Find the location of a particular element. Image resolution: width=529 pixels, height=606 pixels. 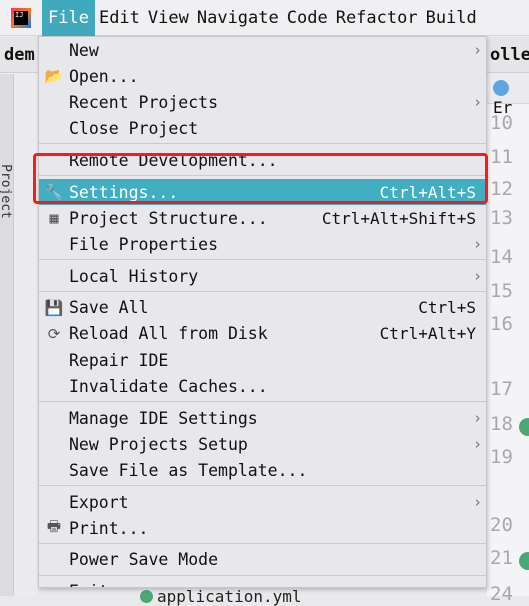

line-number: 18 is located at coordinates (501, 424).